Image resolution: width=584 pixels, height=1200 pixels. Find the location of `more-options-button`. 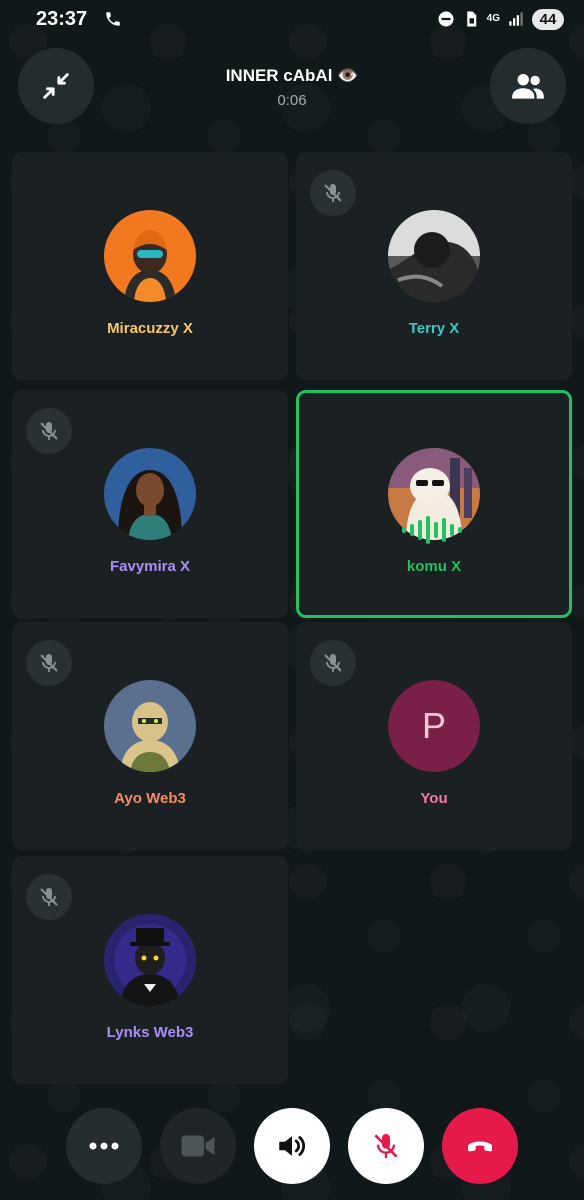

more-options-button is located at coordinates (104, 1146).